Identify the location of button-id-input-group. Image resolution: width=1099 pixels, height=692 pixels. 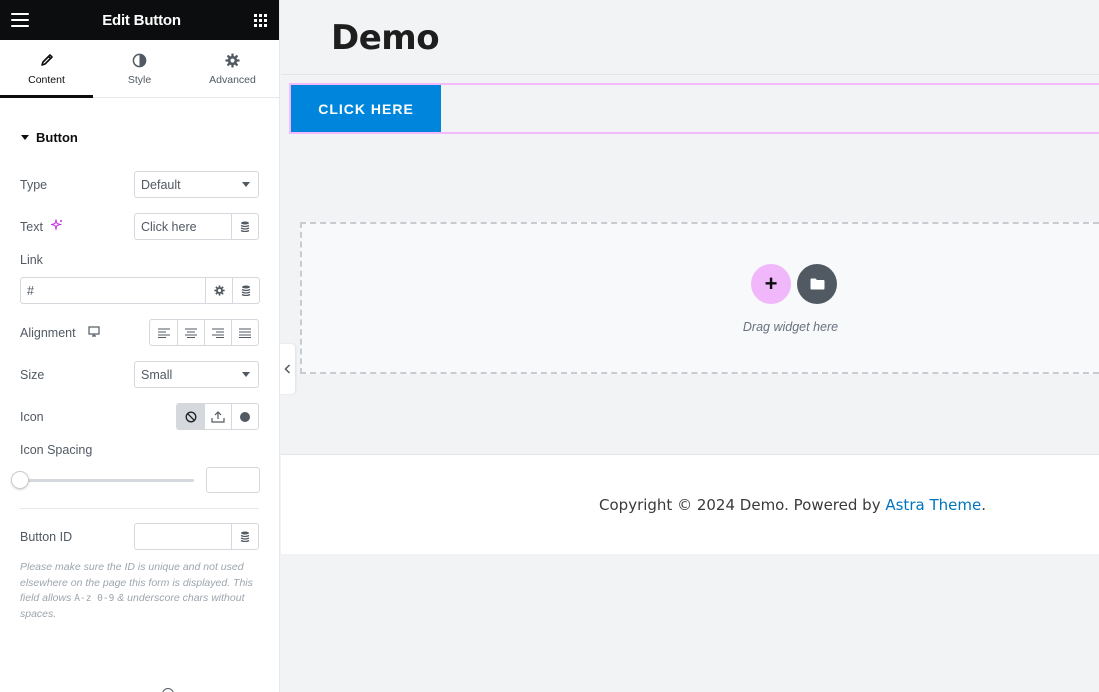
(196, 536).